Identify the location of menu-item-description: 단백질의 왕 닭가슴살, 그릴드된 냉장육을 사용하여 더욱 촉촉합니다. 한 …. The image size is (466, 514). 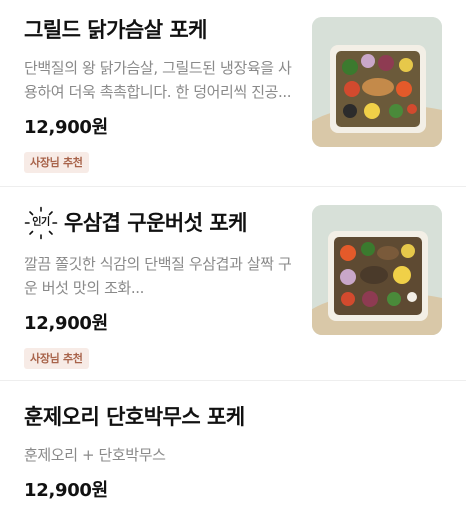
(158, 80).